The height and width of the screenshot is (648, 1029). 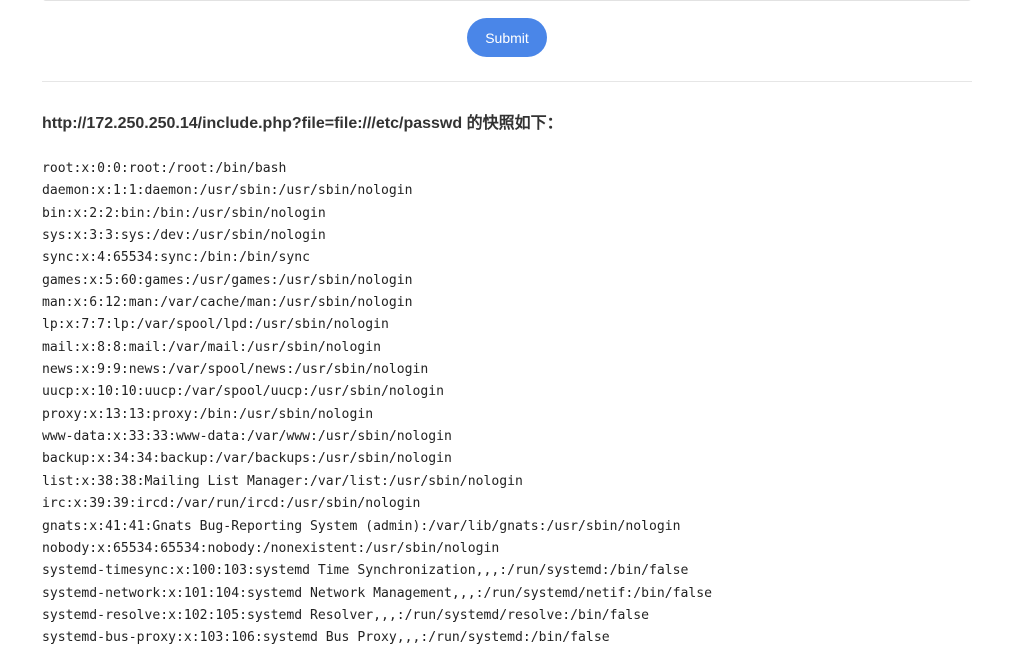 What do you see at coordinates (507, 81) in the screenshot?
I see `section-divider` at bounding box center [507, 81].